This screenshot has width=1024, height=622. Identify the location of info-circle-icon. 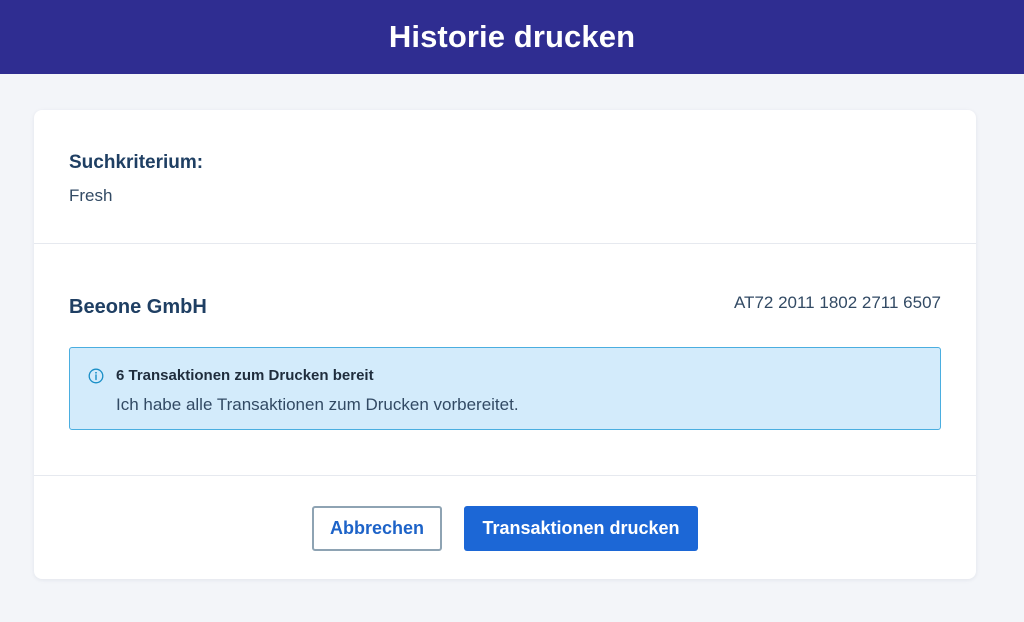
(96, 376).